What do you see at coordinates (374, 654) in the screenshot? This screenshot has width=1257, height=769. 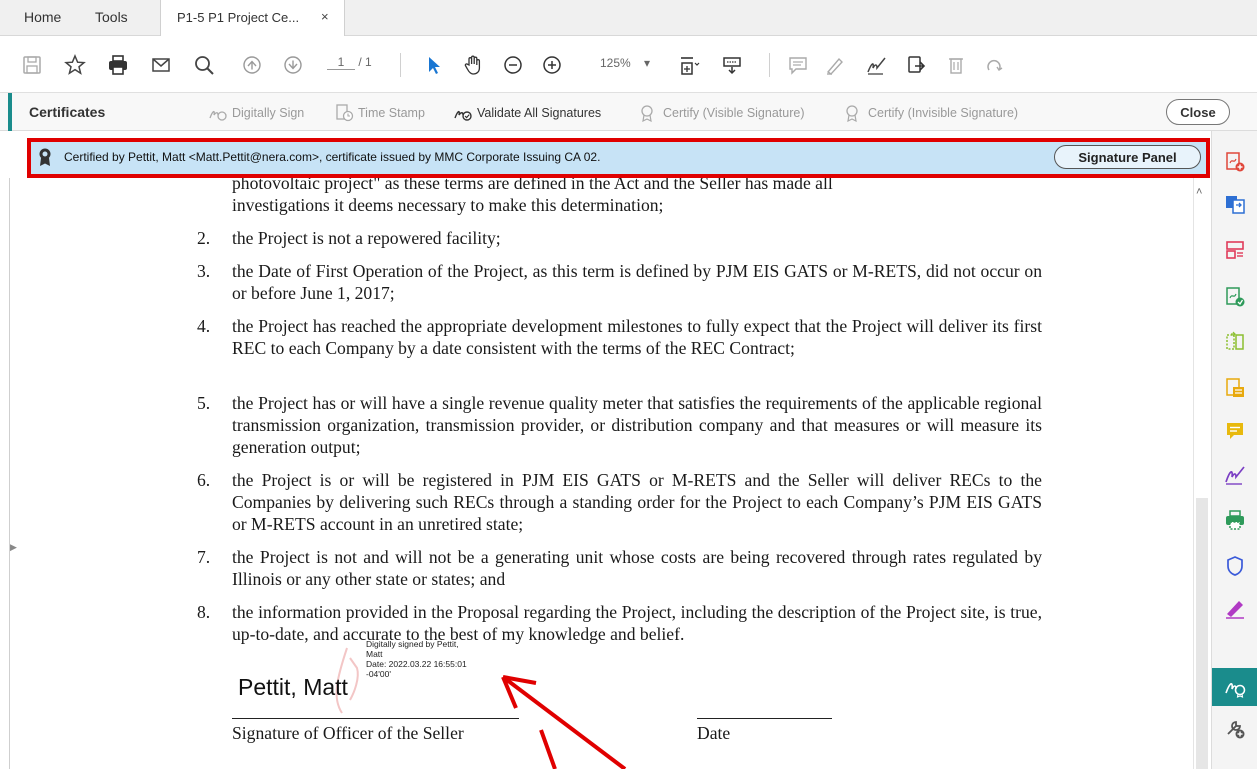 I see `signature-detail-line: Matt` at bounding box center [374, 654].